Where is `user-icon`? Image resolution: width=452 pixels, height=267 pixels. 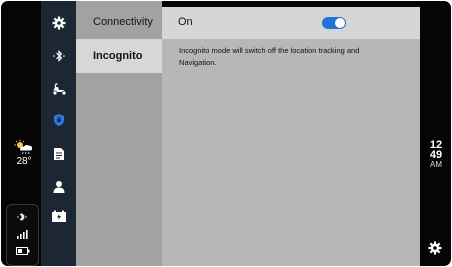
user-icon is located at coordinates (58, 187).